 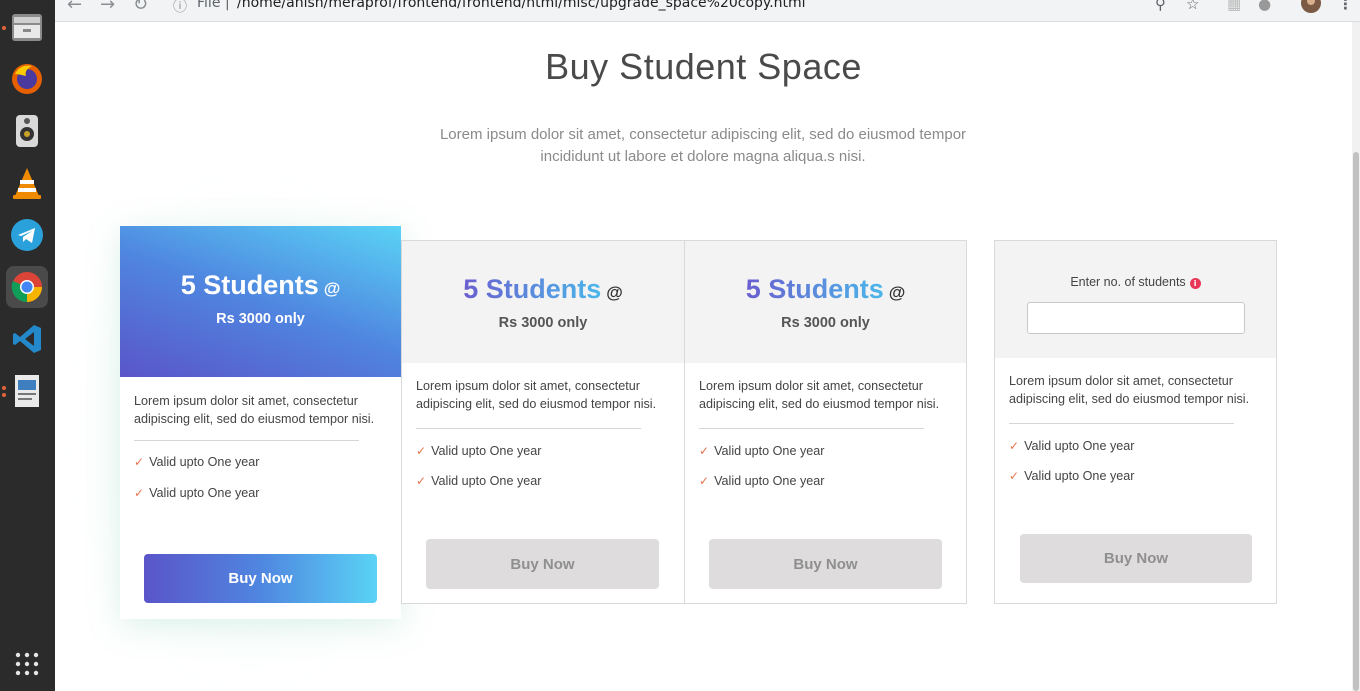 What do you see at coordinates (27, 235) in the screenshot?
I see `telegram-icon` at bounding box center [27, 235].